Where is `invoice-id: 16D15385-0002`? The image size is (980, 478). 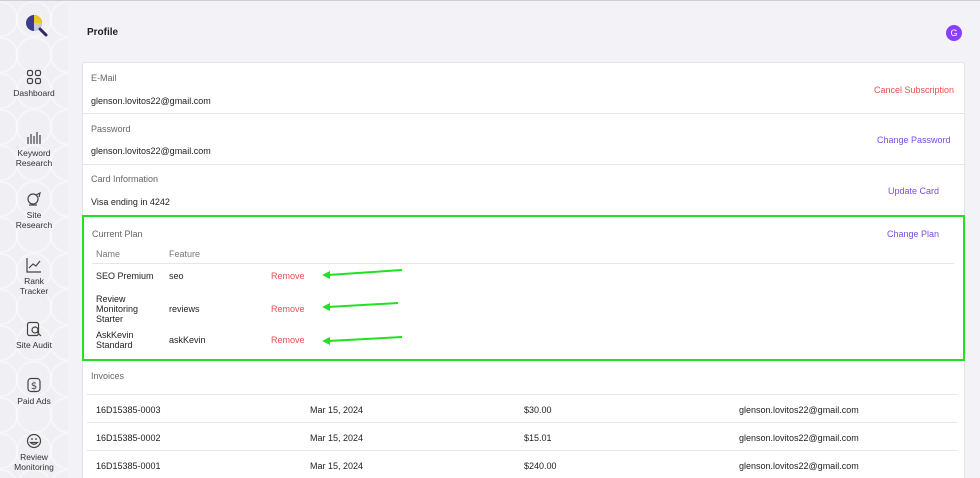
invoice-id: 16D15385-0002 is located at coordinates (128, 438).